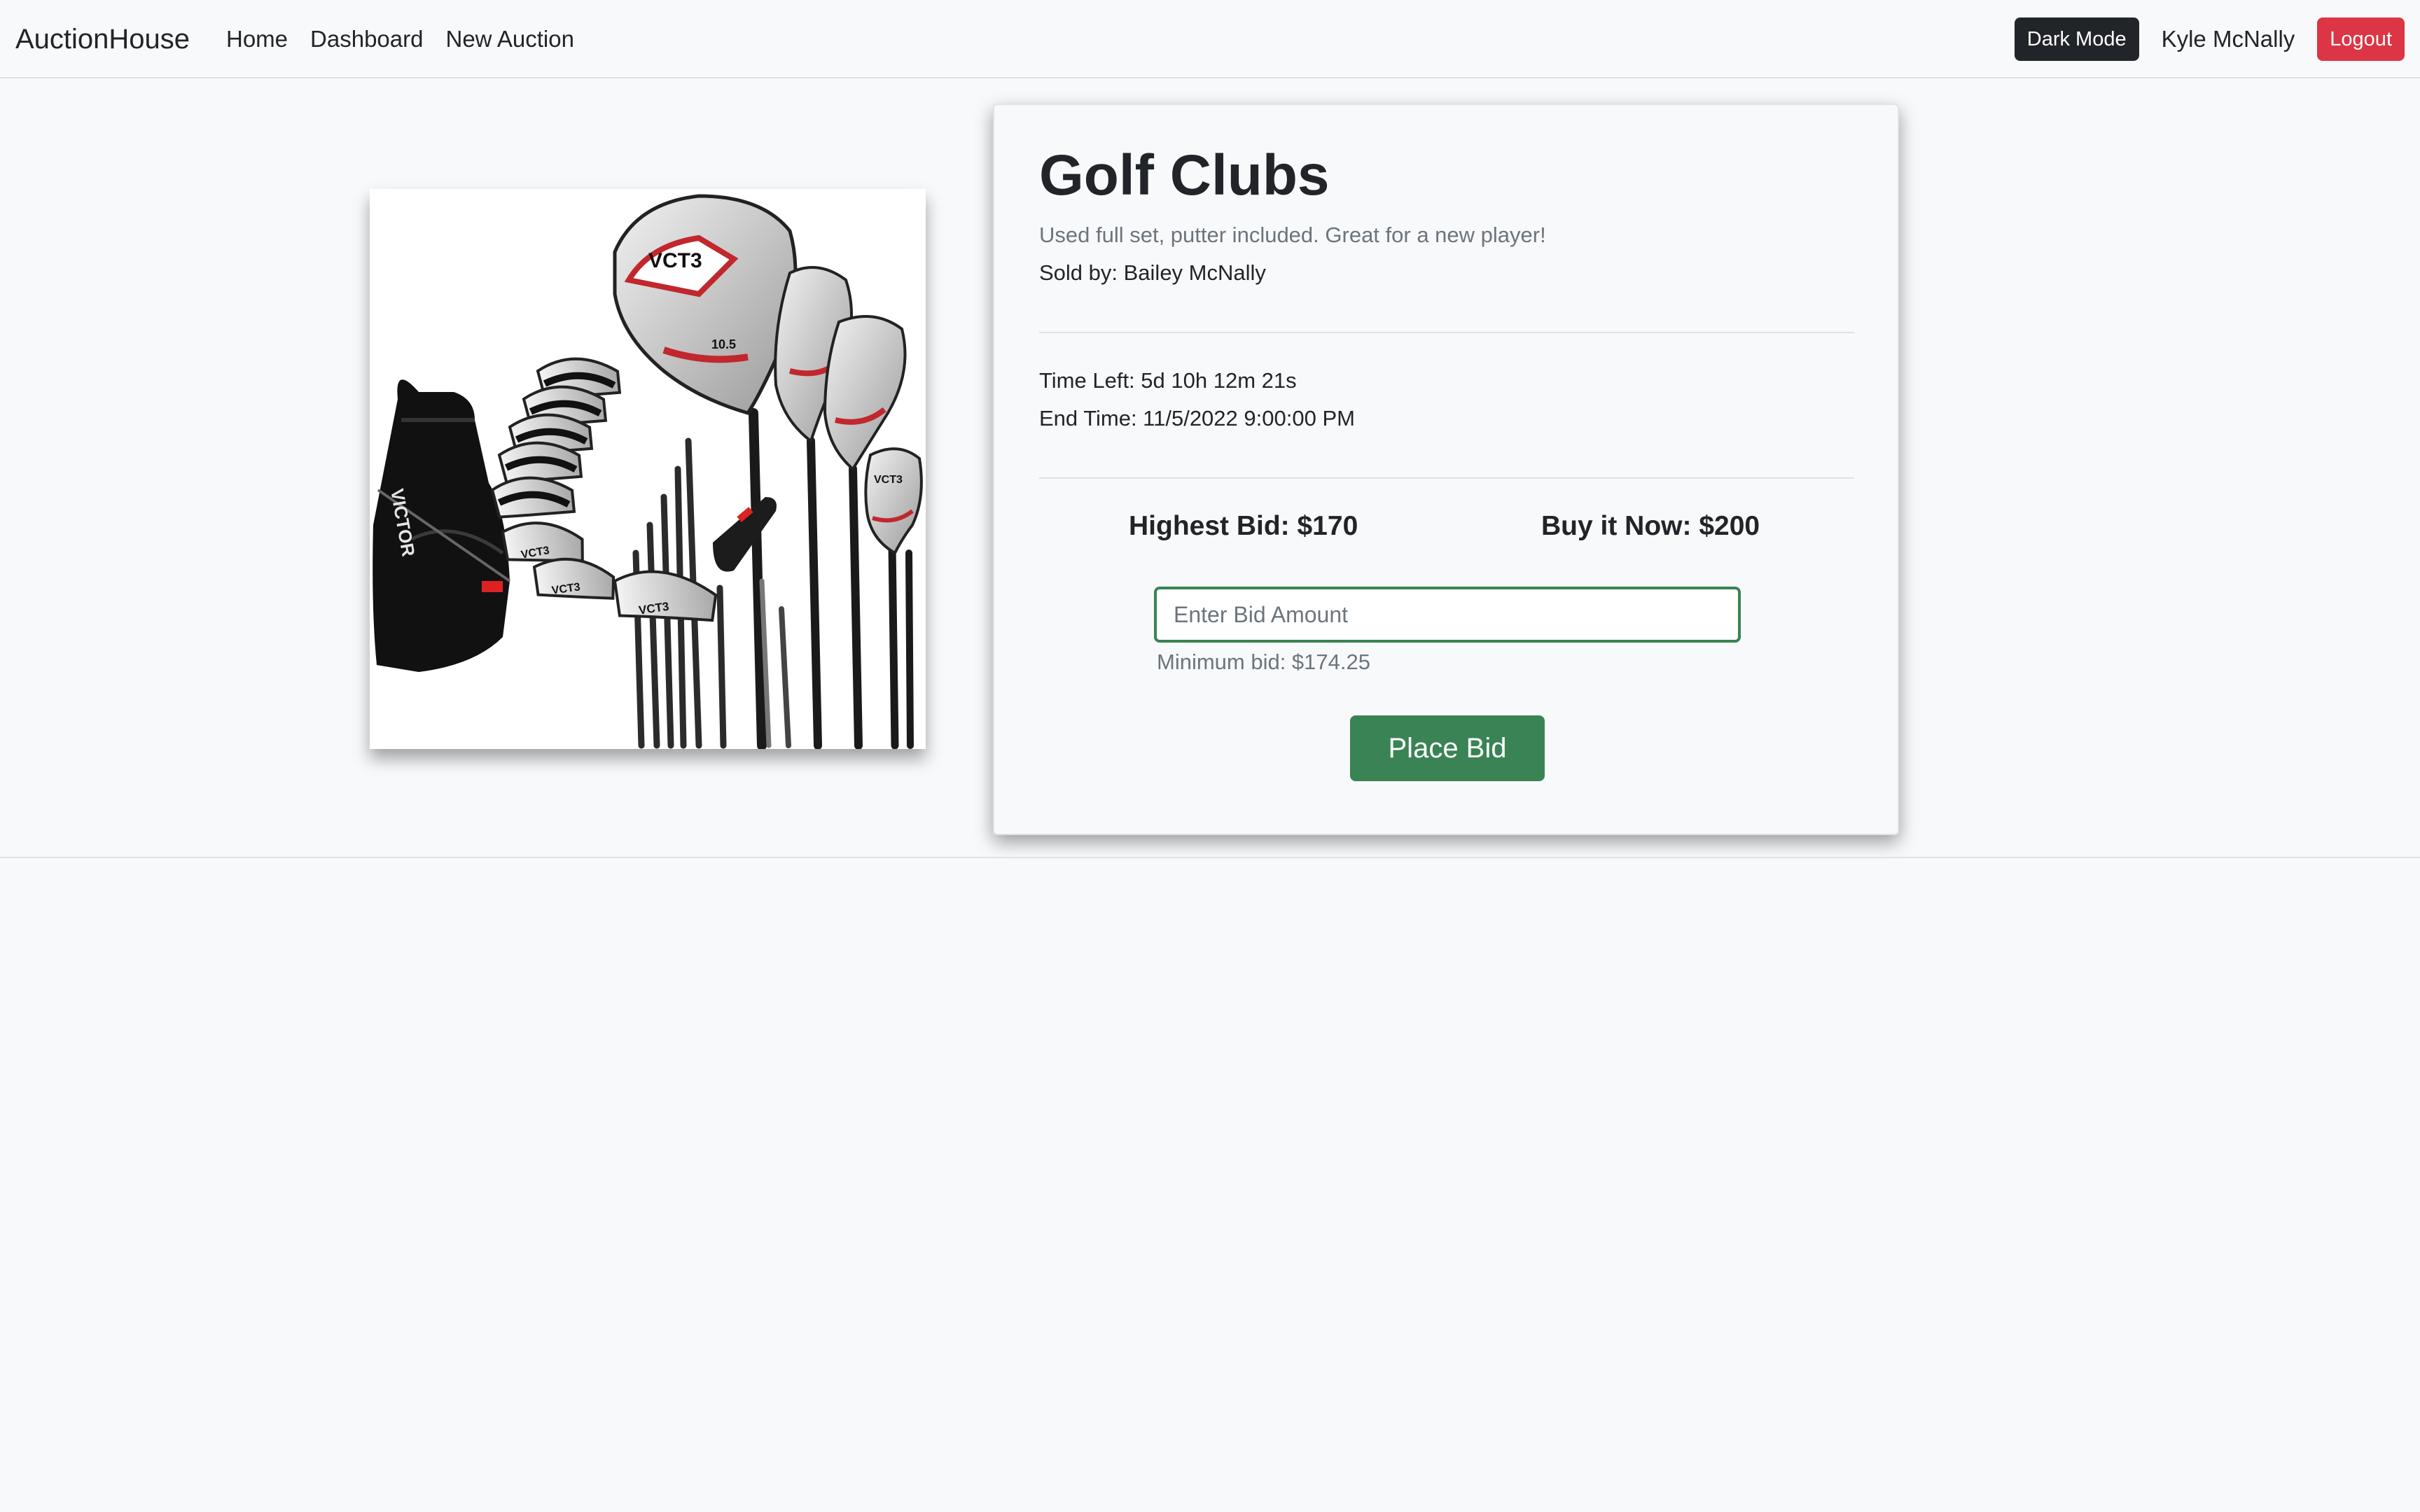 The image size is (2420, 1512). I want to click on brand-logo: AuctionHouse, so click(102, 39).